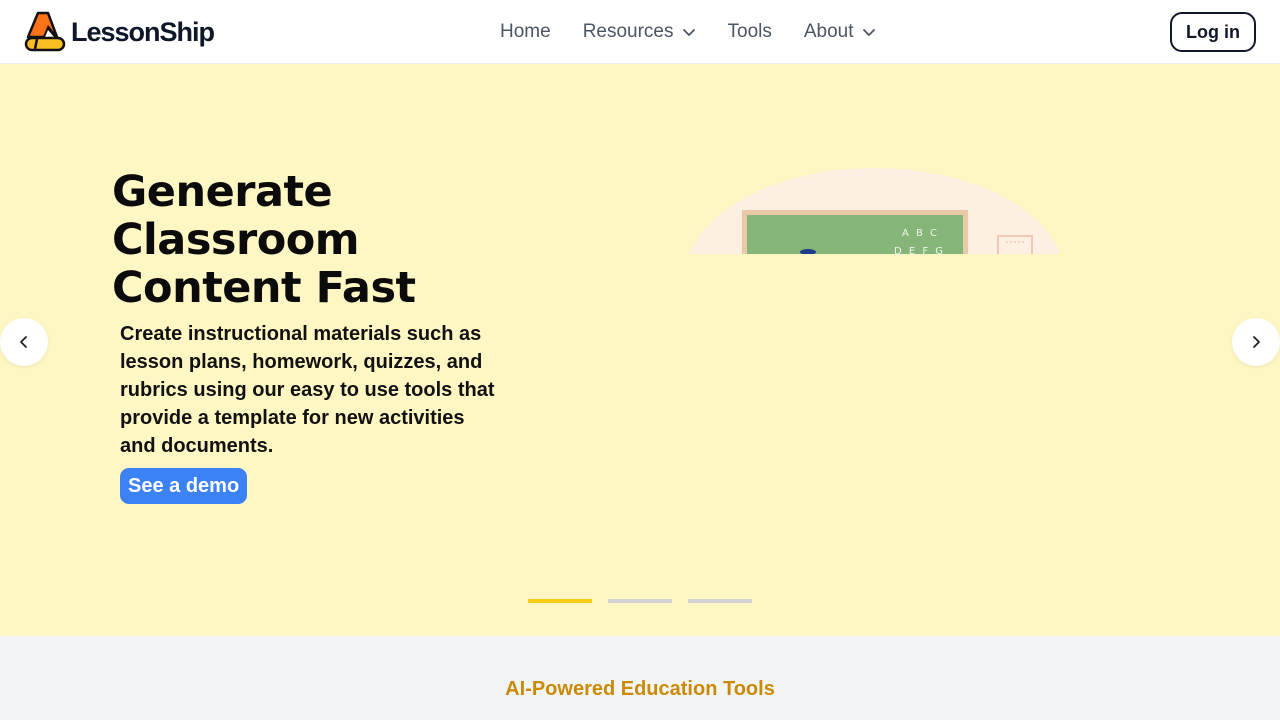  Describe the element at coordinates (920, 233) in the screenshot. I see `chalkboard-text: A B C` at that location.